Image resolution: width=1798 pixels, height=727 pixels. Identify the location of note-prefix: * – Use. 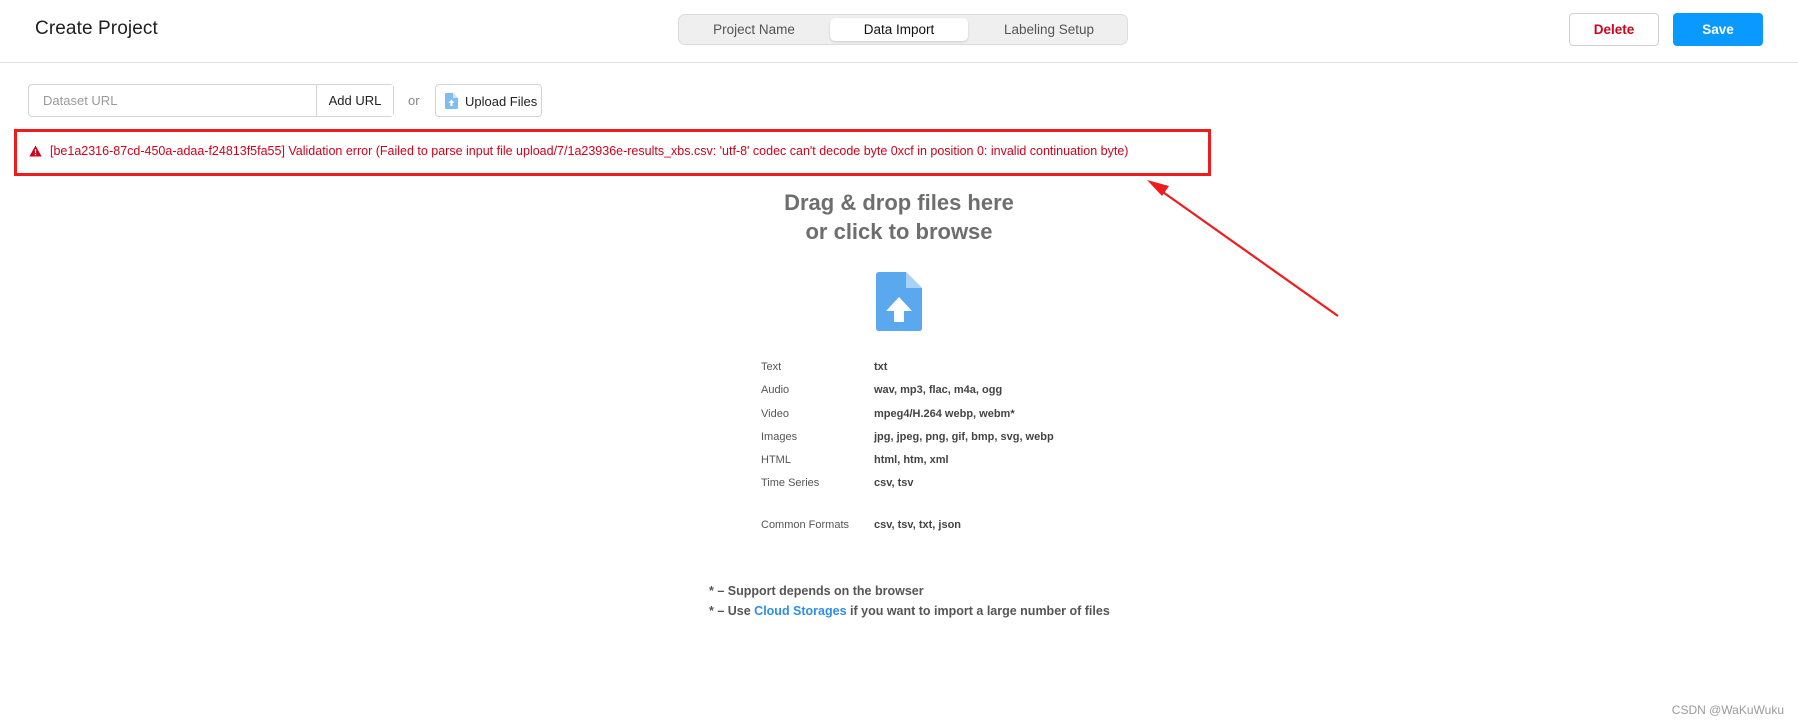
(732, 611).